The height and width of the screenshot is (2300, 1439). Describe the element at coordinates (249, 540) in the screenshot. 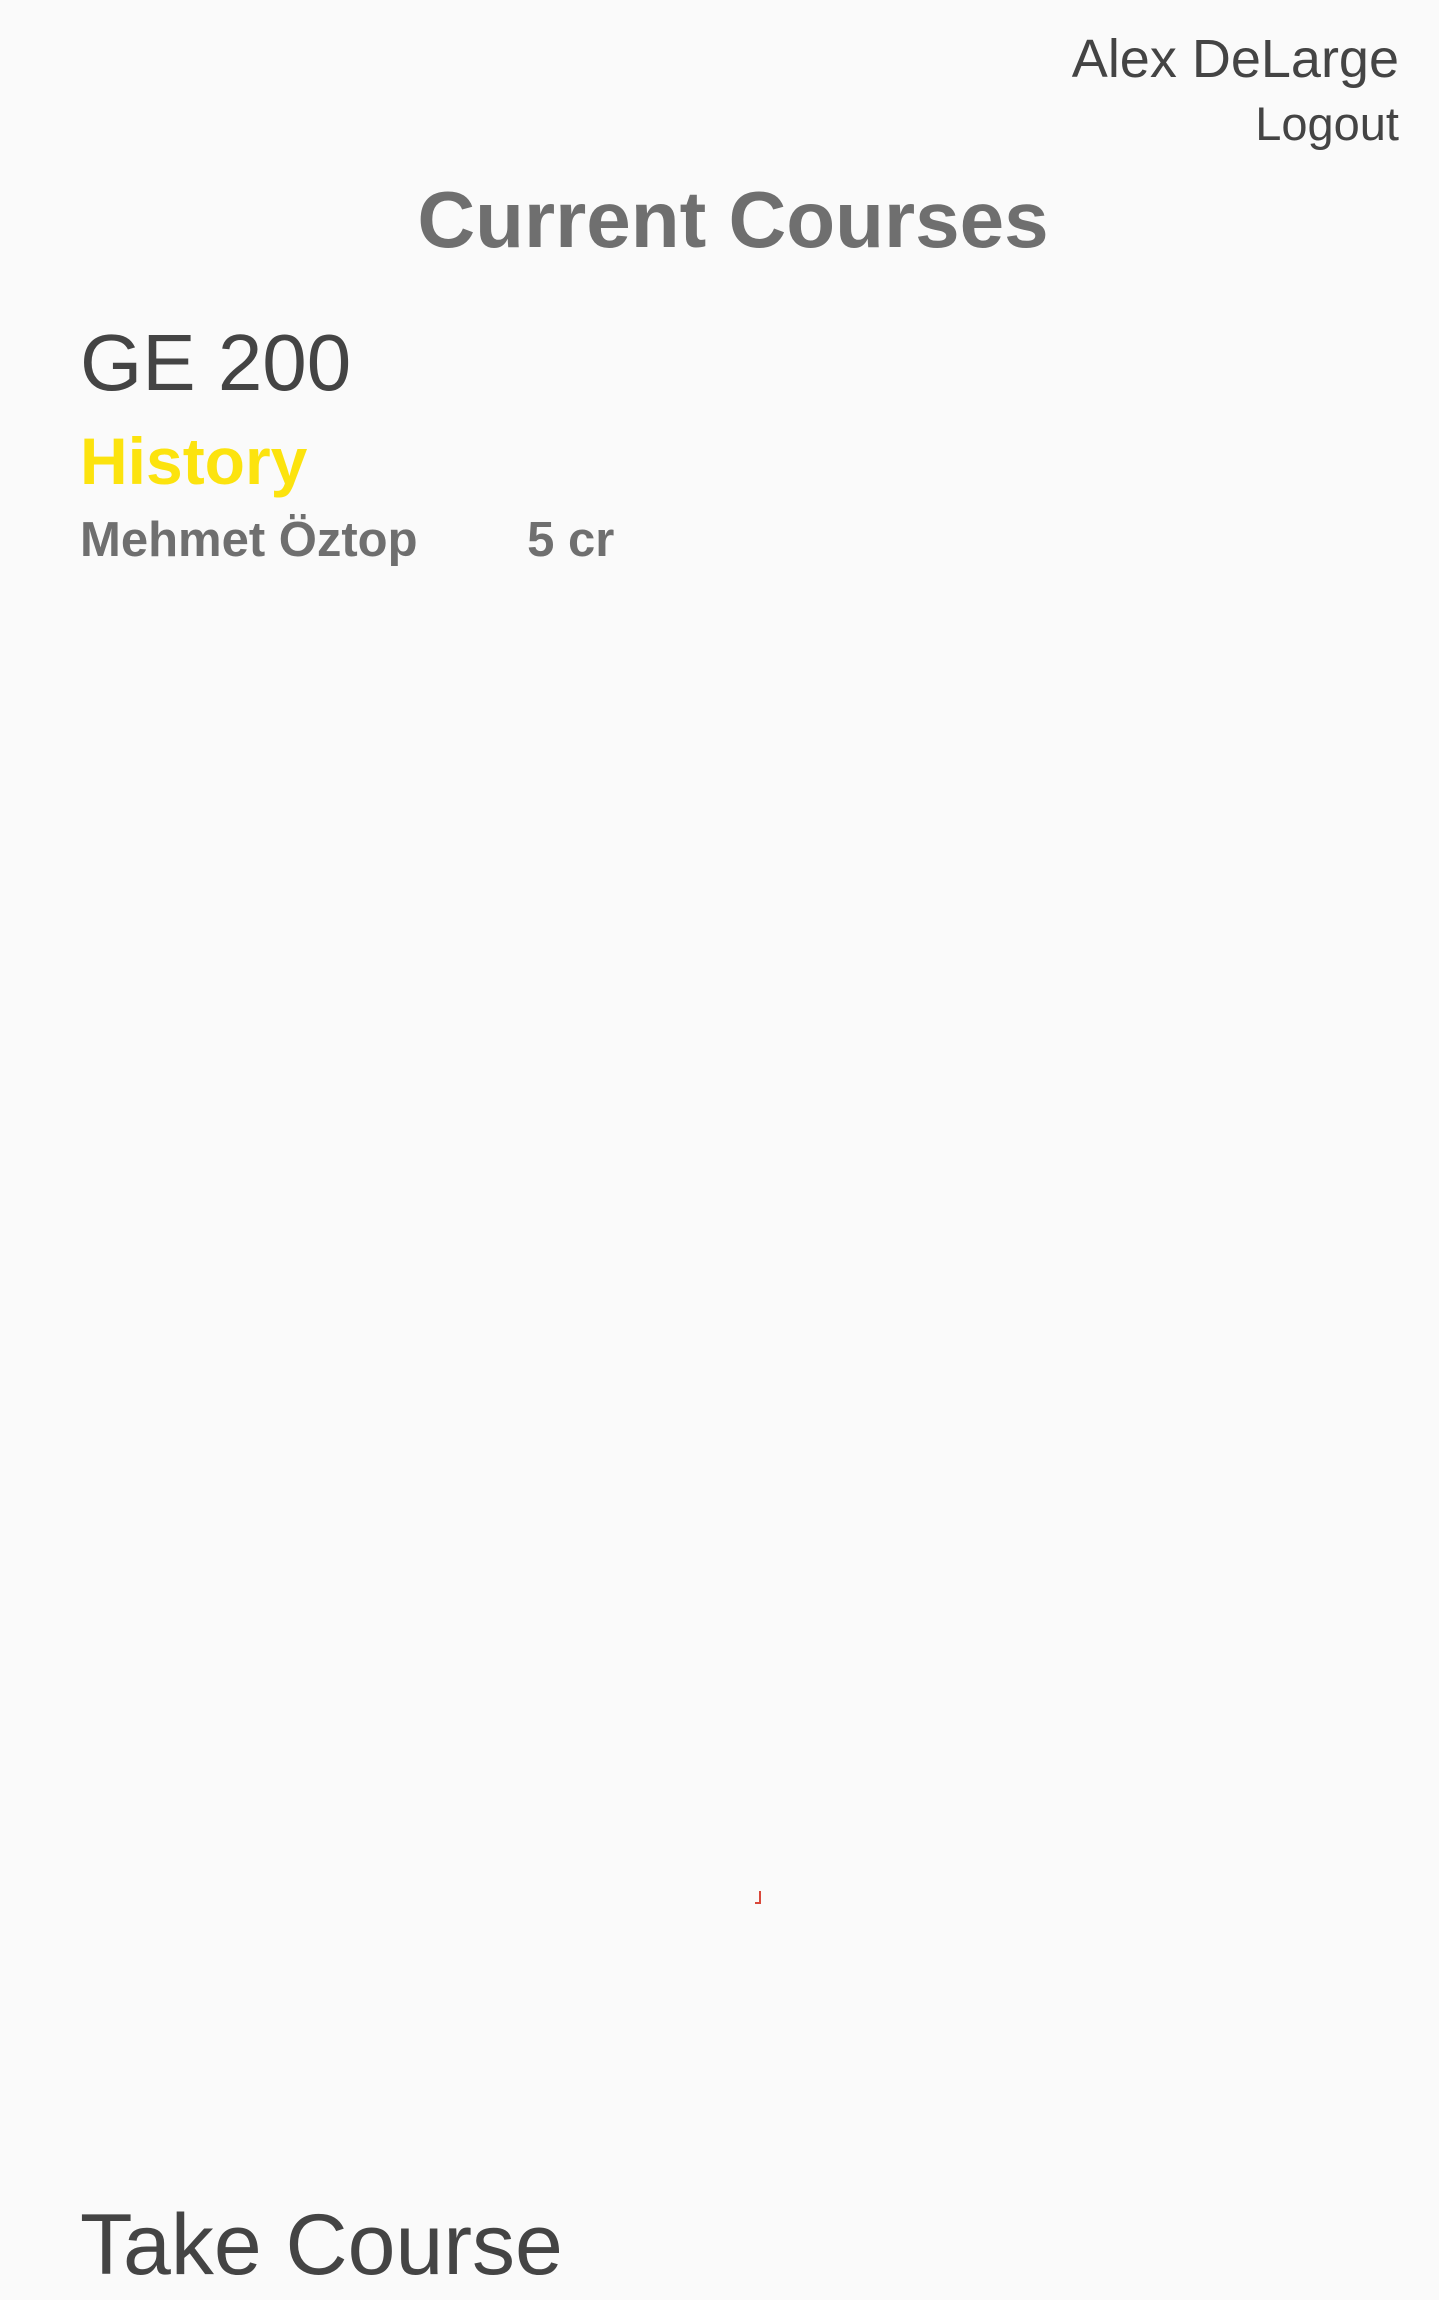

I see `course-instructor: Mehmet Öztop` at that location.